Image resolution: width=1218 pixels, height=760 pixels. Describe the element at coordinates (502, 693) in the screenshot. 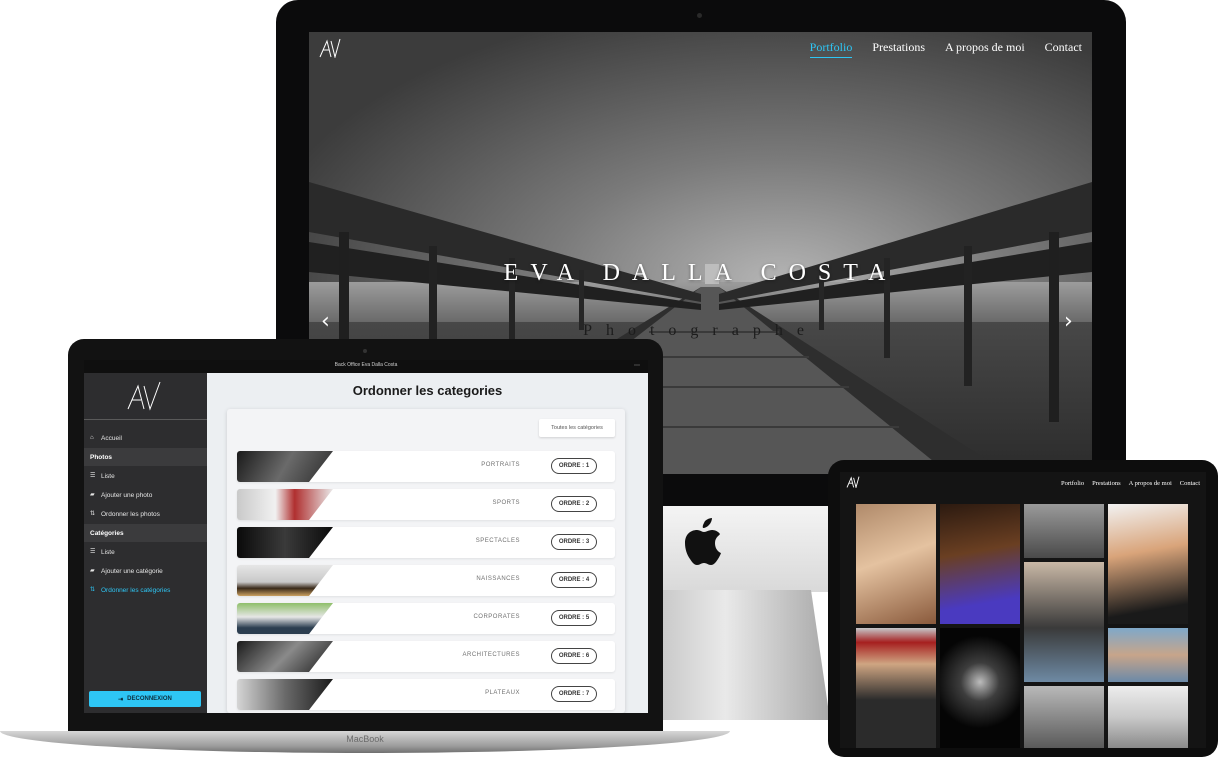

I see `category-name: PLATEAUX` at that location.